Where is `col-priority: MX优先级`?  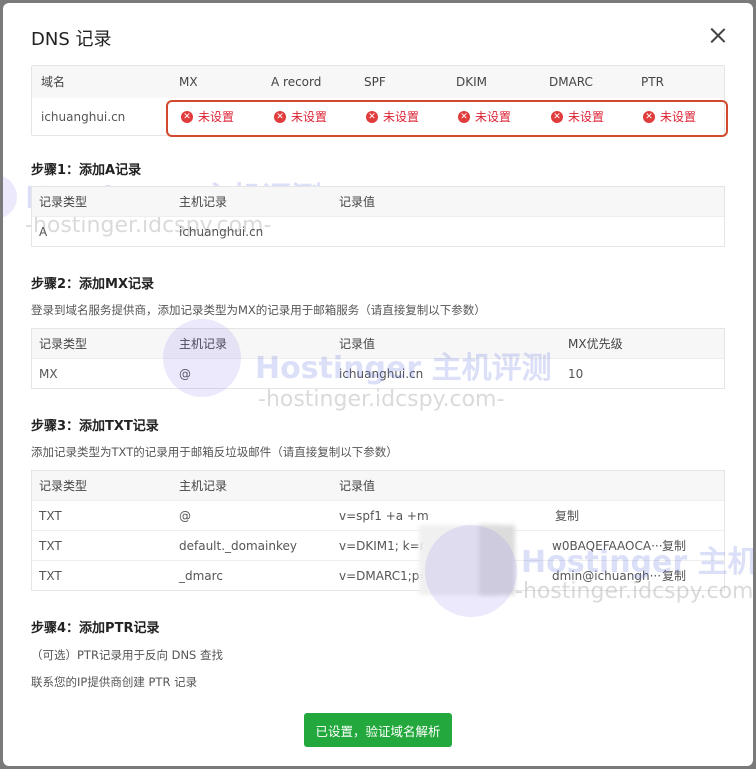
col-priority: MX优先级 is located at coordinates (595, 344).